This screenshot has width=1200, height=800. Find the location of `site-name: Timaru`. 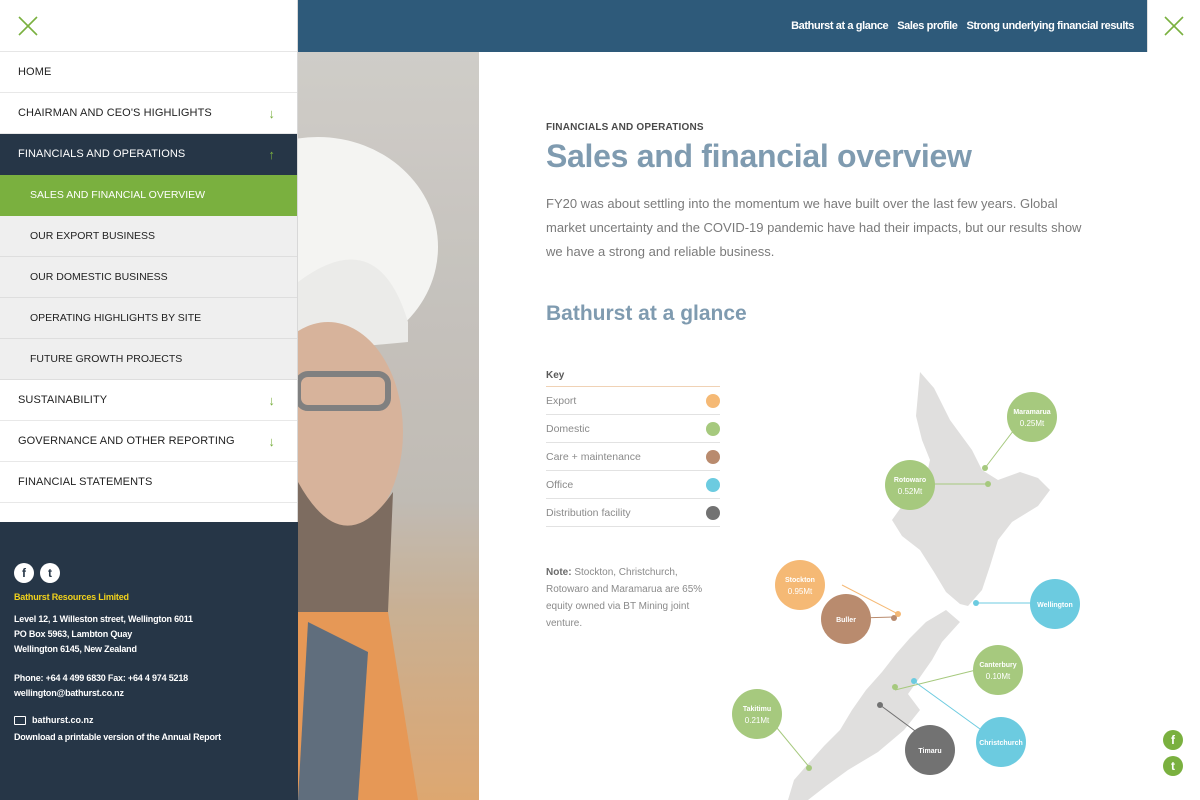

site-name: Timaru is located at coordinates (929, 751).